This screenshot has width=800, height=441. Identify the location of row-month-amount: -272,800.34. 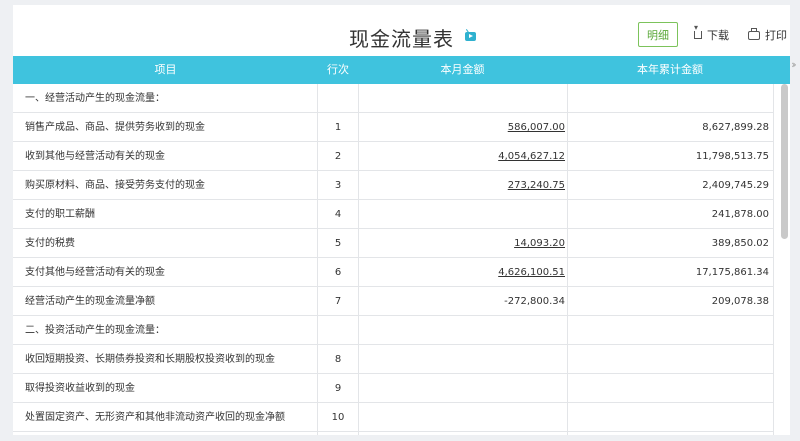
(534, 301).